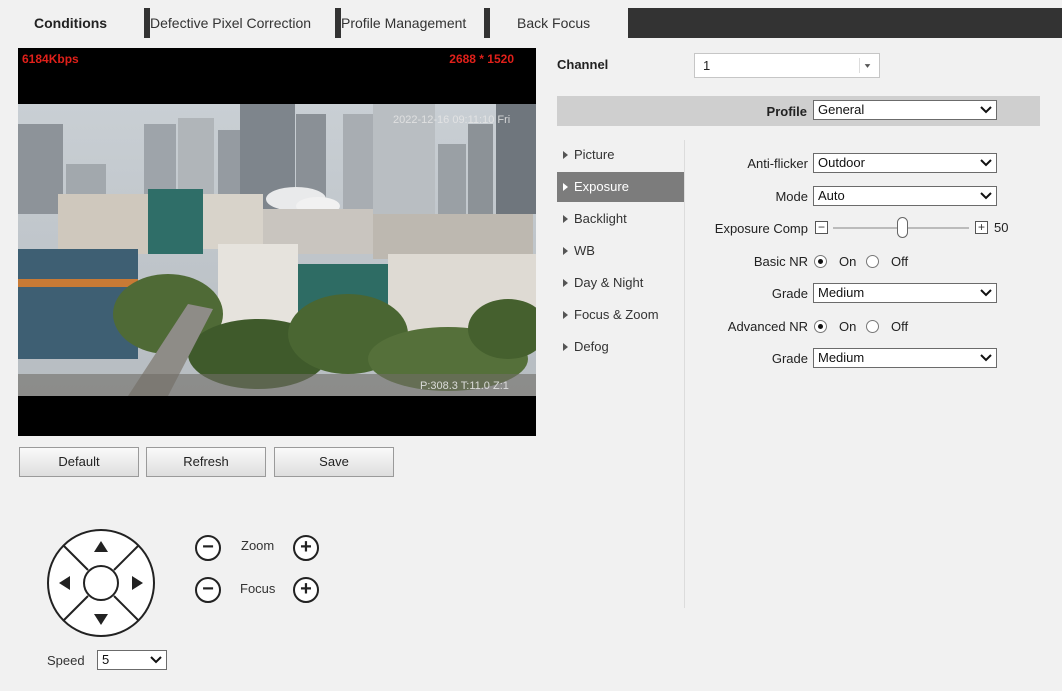 Image resolution: width=1062 pixels, height=691 pixels. I want to click on speed-label: Speed, so click(66, 660).